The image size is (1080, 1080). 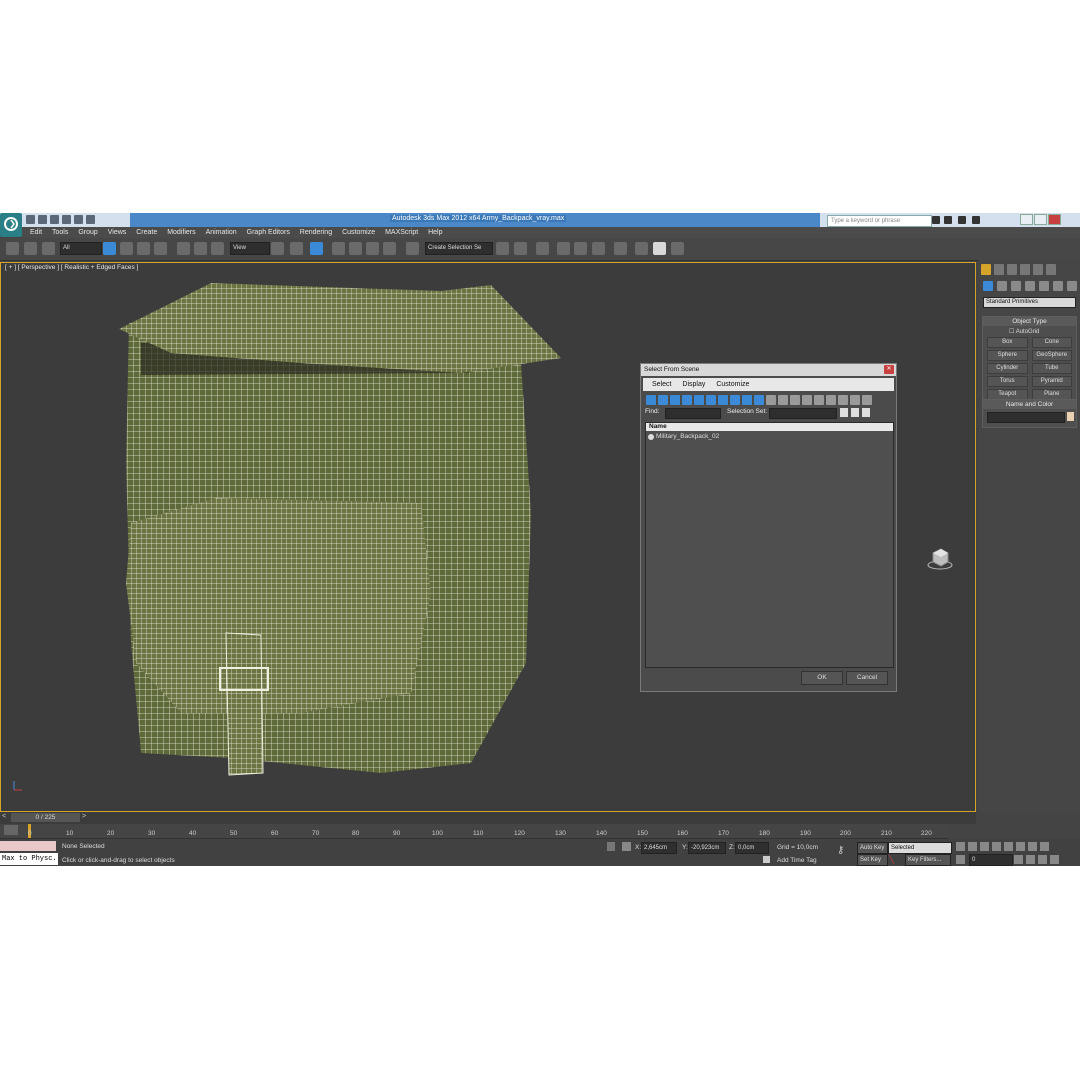 What do you see at coordinates (1030, 859) in the screenshot?
I see `field-of-view-icon` at bounding box center [1030, 859].